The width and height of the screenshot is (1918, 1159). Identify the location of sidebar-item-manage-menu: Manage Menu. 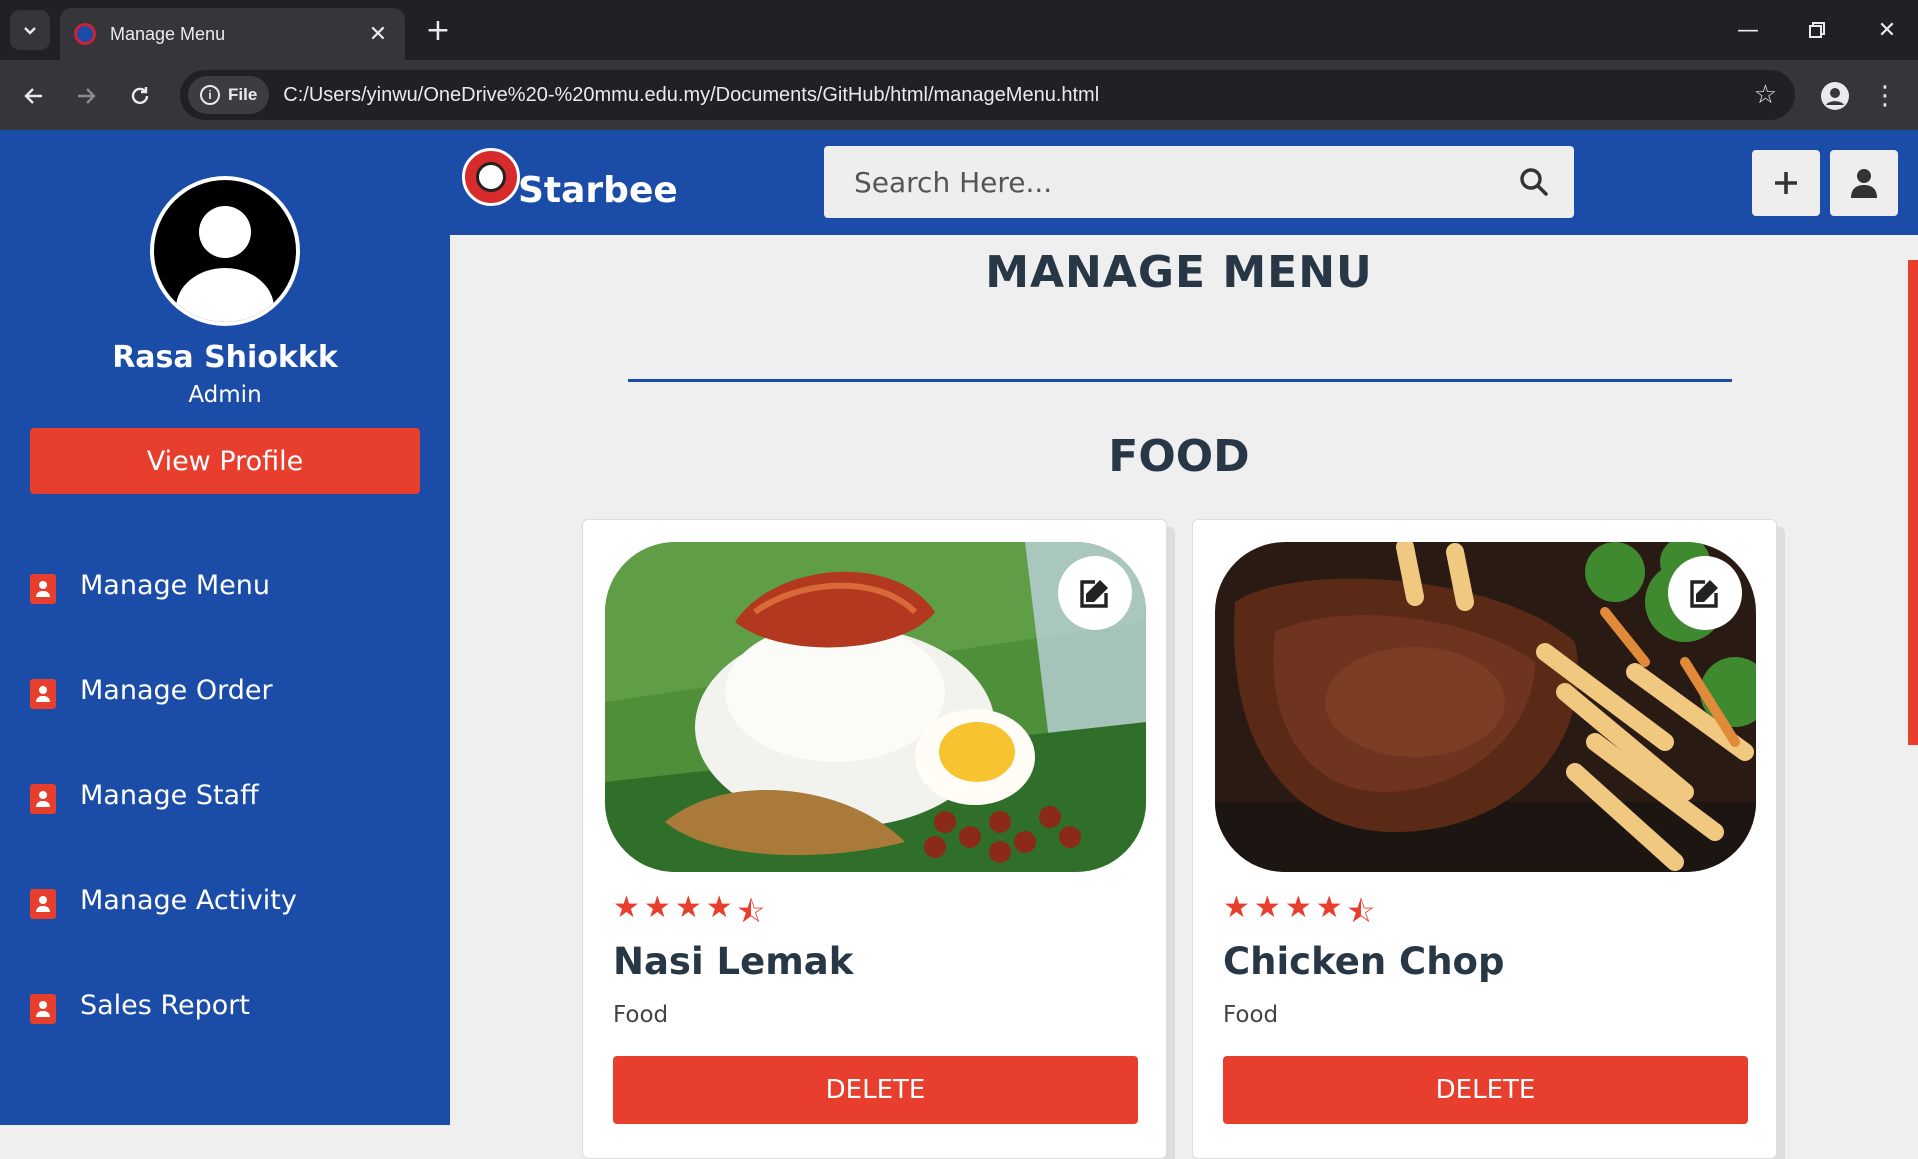
(225, 622).